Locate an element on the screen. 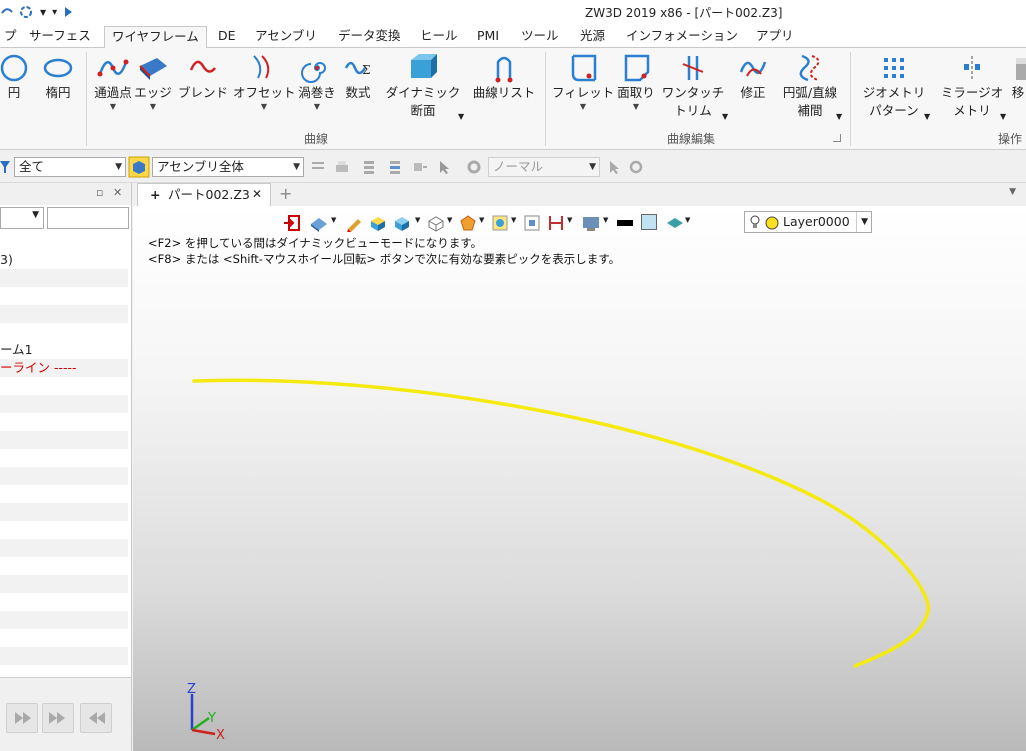 The image size is (1026, 751). pick-settings-icon is located at coordinates (636, 167).